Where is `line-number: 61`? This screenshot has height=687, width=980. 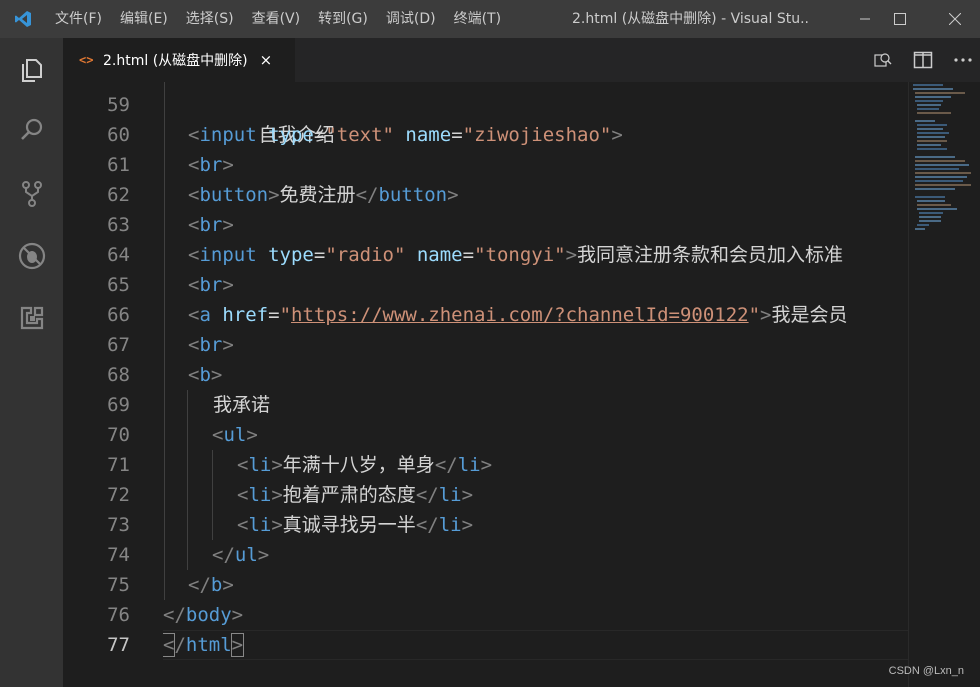 line-number: 61 is located at coordinates (118, 165).